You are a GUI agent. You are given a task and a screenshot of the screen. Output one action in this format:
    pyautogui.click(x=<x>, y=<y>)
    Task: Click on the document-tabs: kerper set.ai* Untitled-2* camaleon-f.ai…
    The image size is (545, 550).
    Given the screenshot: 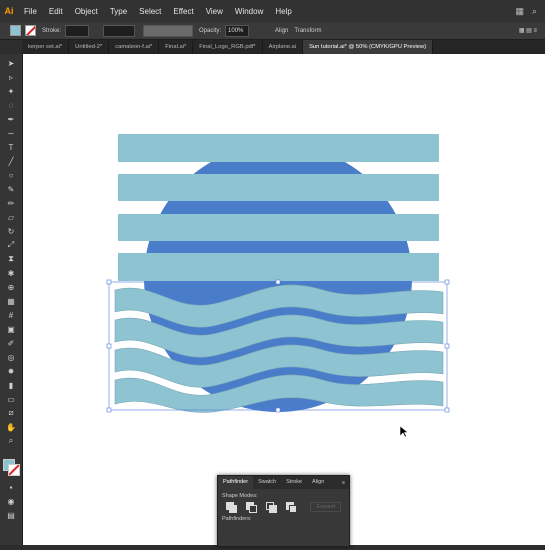 What is the action you would take?
    pyautogui.click(x=283, y=47)
    